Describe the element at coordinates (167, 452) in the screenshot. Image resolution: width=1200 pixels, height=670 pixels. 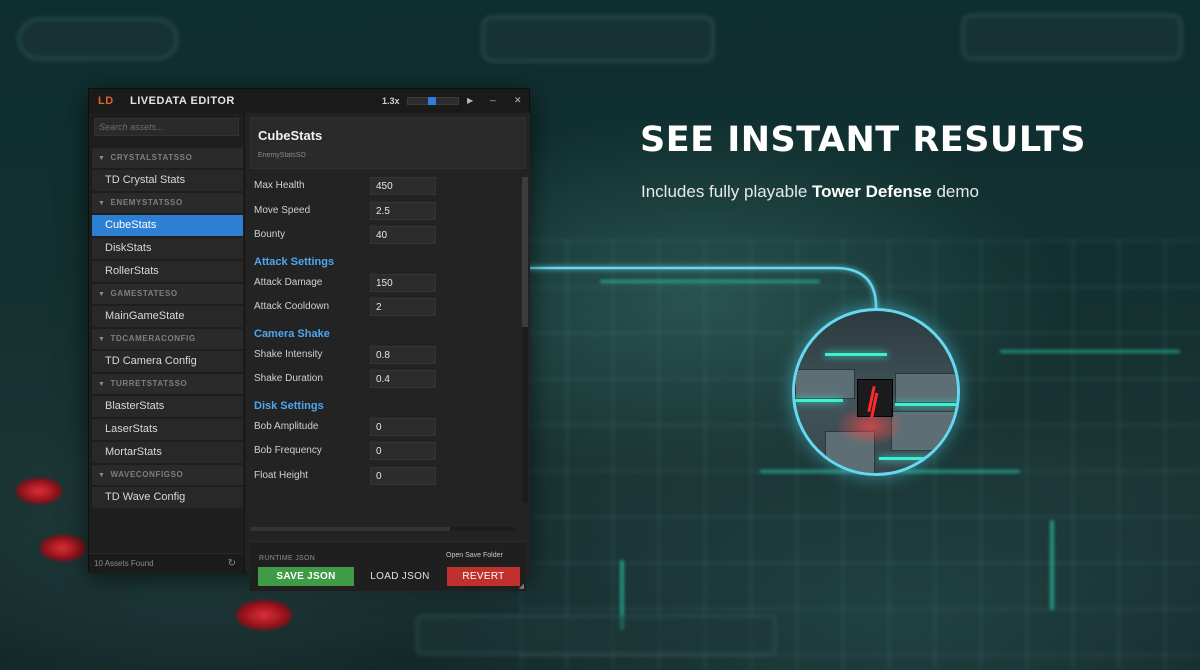
I see `asset-list-item: MortarStats` at that location.